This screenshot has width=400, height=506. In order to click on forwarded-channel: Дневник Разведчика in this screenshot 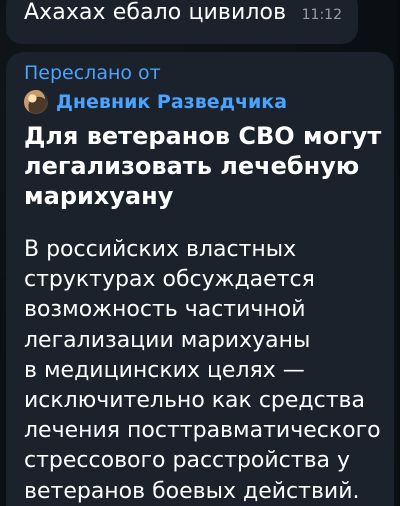, I will do `click(155, 102)`.